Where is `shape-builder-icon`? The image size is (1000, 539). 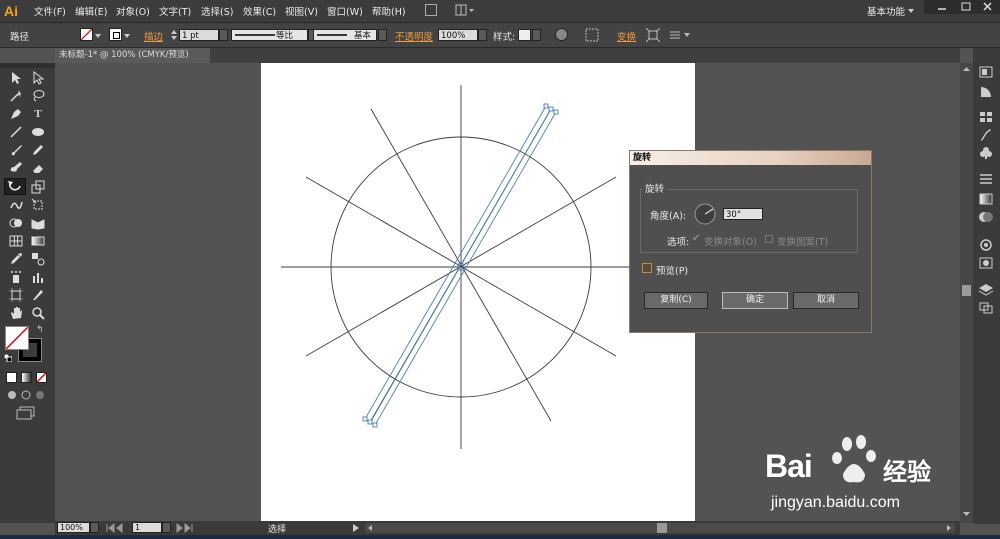 shape-builder-icon is located at coordinates (16, 223).